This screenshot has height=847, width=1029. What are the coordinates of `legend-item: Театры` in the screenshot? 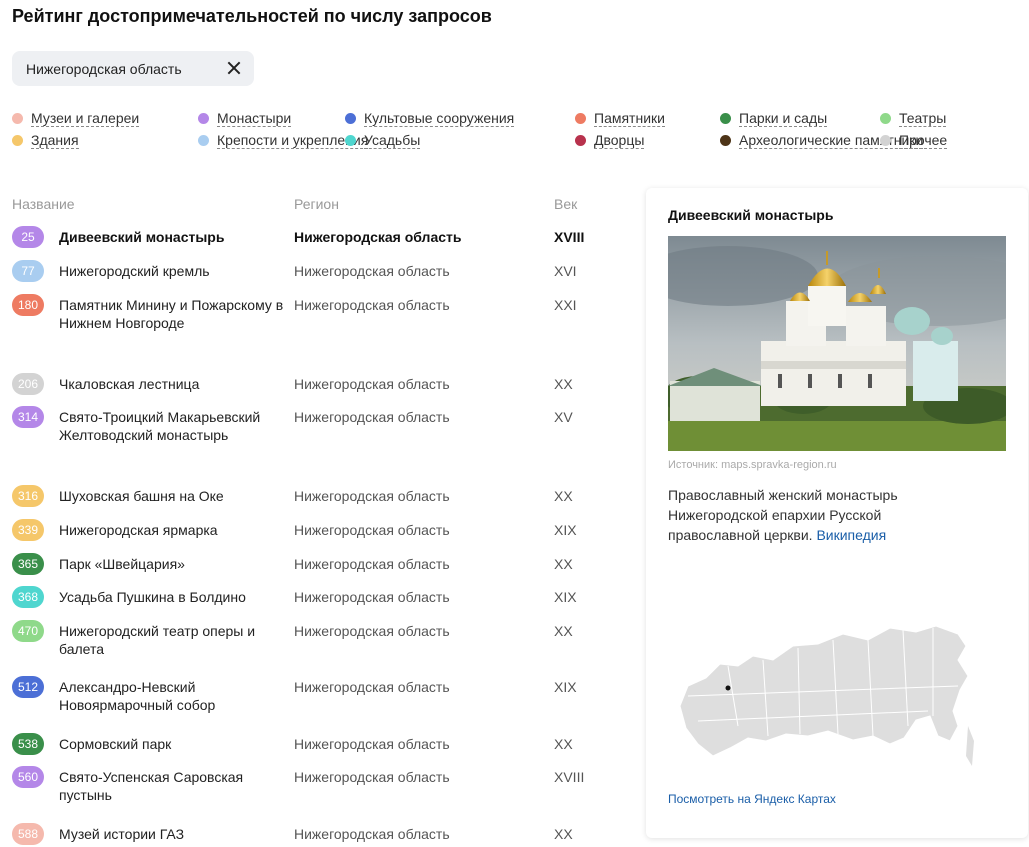 It's located at (913, 118).